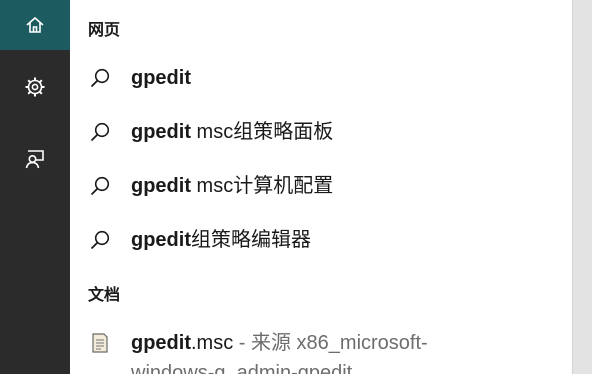 The width and height of the screenshot is (592, 374). I want to click on web-result-gpedit-msc-computer: gpedit msc计算机配置, so click(321, 185).